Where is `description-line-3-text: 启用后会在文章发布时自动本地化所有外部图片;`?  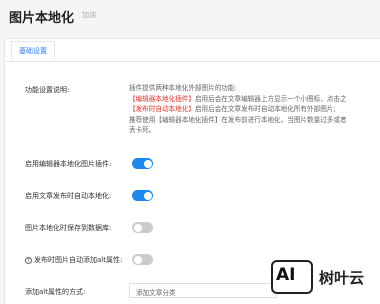
description-line-3-text: 启用后会在文章发布时自动本地化所有外部图片; is located at coordinates (265, 109).